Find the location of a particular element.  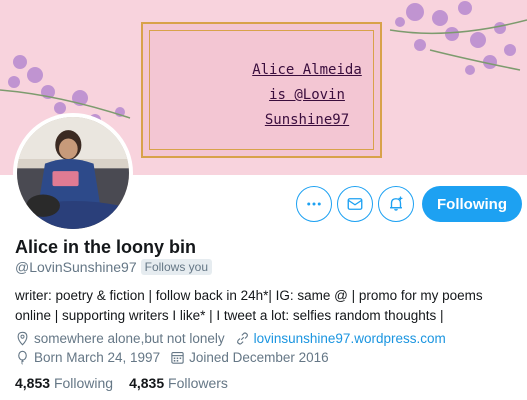

website-link: lovinsunshine97.wordpress.com is located at coordinates (350, 338).